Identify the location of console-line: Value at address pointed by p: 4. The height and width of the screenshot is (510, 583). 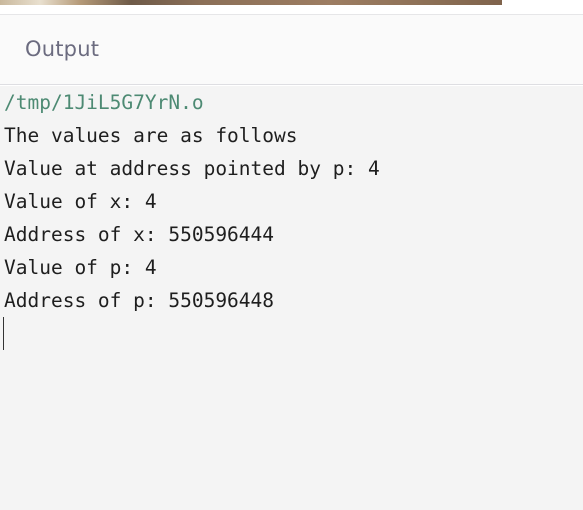
(192, 168).